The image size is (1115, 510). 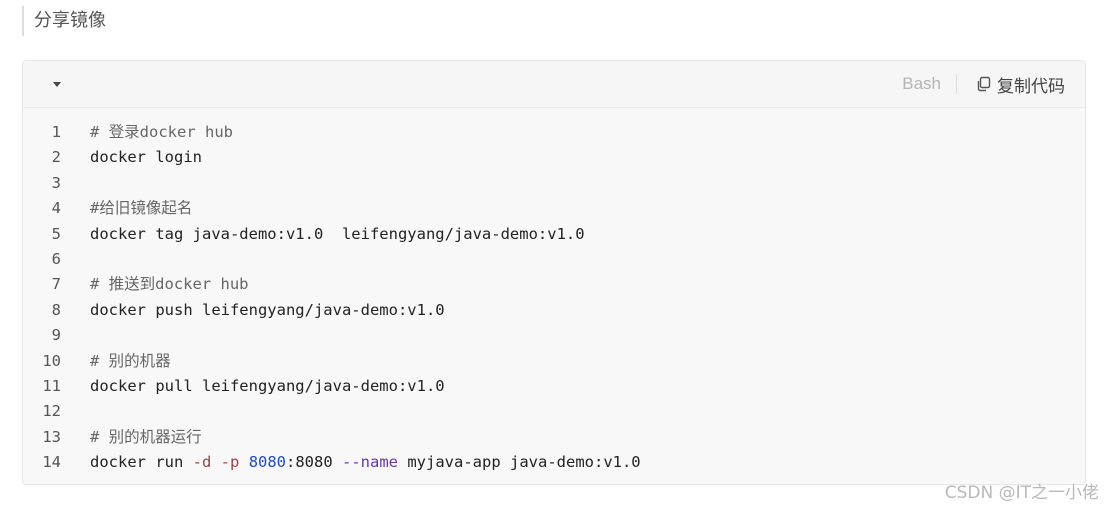 I want to click on code-line: 4 #给旧镜像起名, so click(x=554, y=208).